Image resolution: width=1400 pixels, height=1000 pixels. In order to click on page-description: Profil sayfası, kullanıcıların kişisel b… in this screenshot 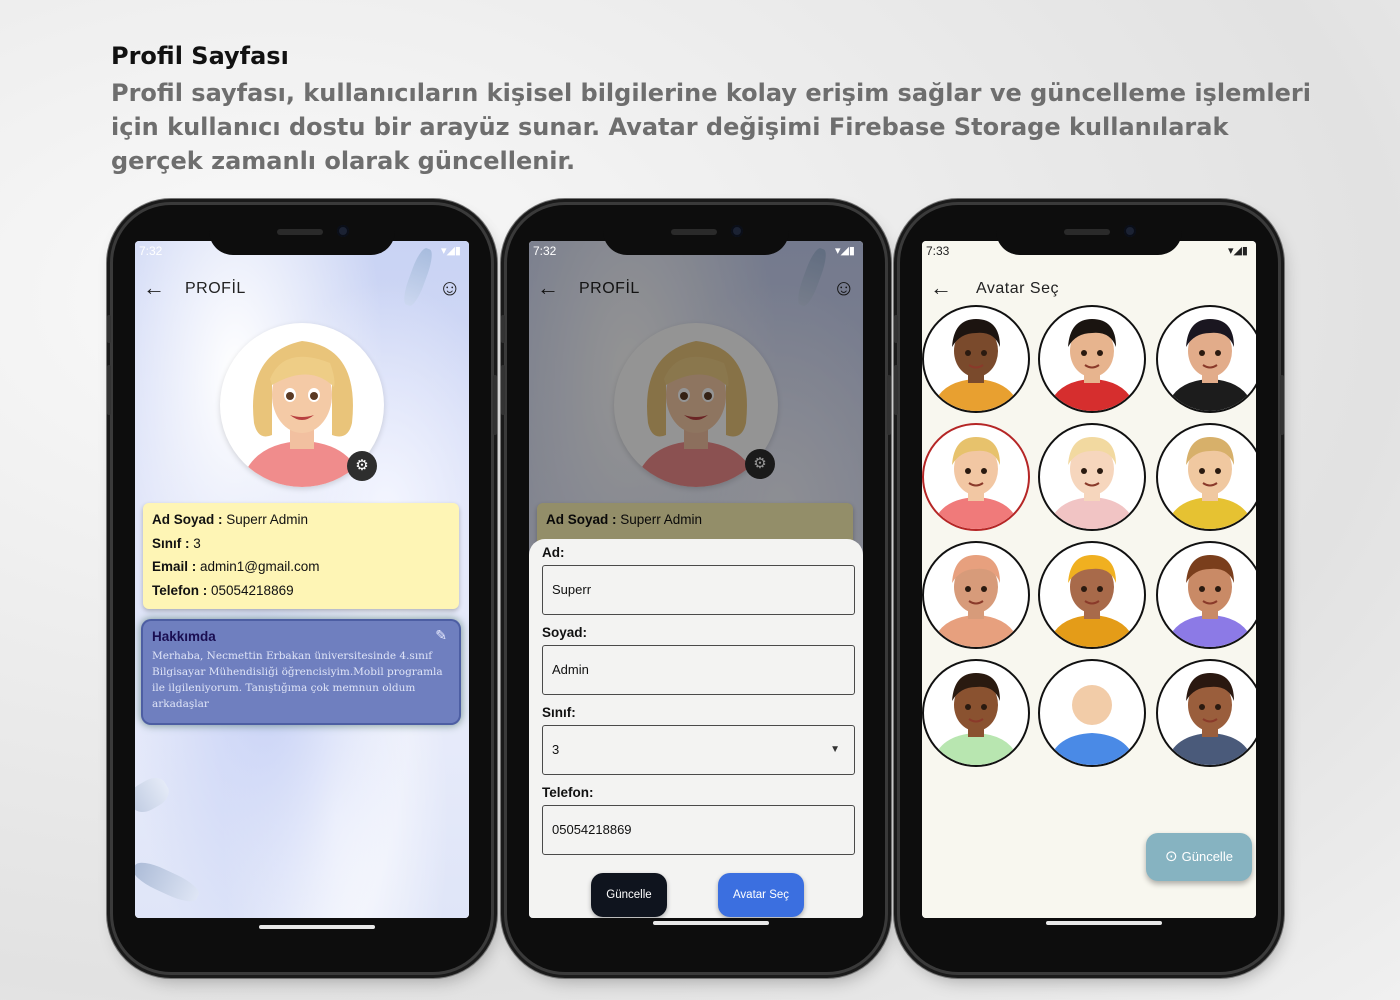, I will do `click(711, 127)`.